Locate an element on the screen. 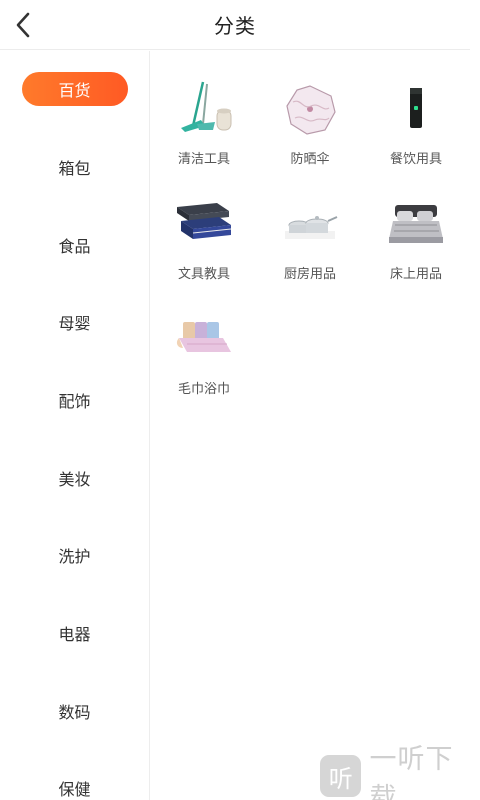  page-title: 分类 is located at coordinates (235, 26).